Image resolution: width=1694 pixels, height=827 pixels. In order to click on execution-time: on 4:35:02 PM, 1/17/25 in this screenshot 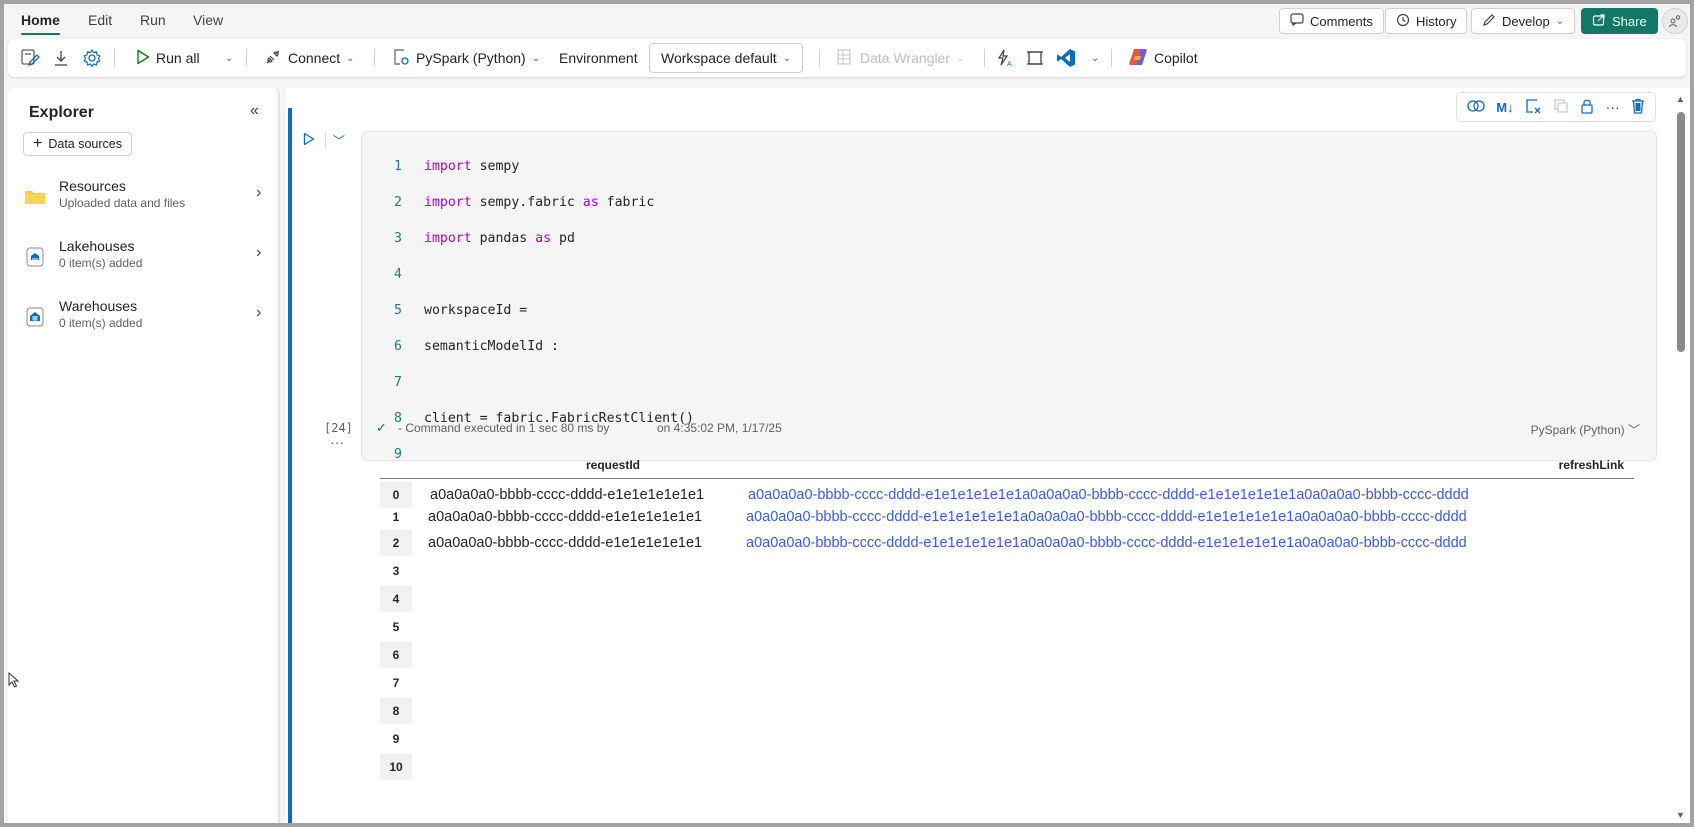, I will do `click(719, 428)`.